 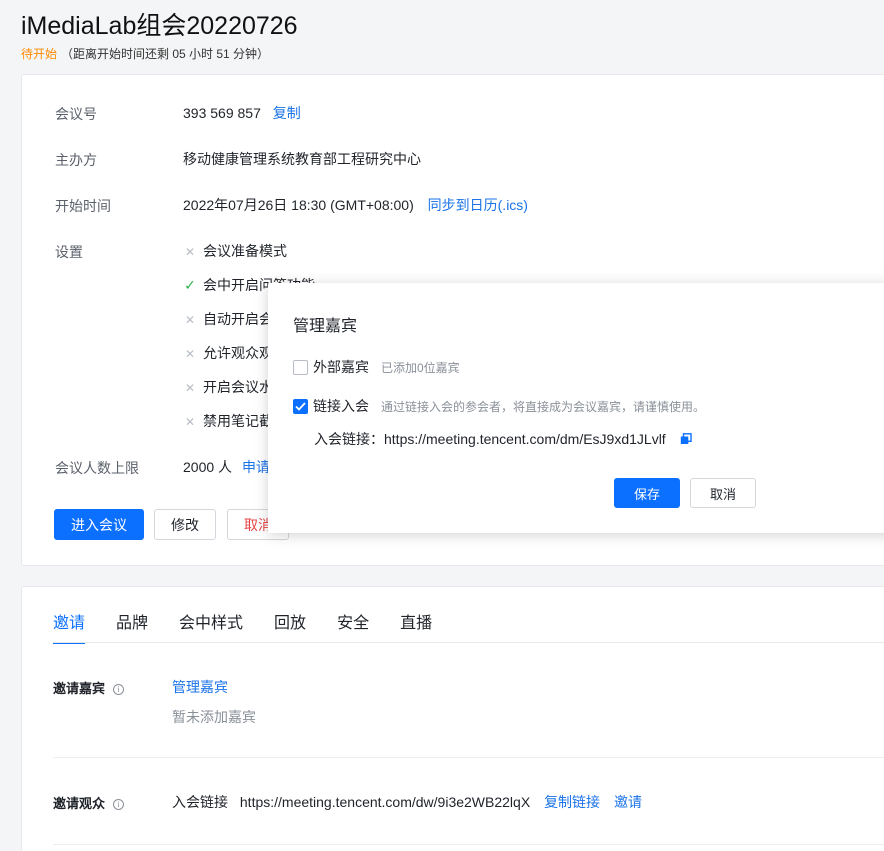 What do you see at coordinates (287, 113) in the screenshot?
I see `copy-meeting-id-link: 复制` at bounding box center [287, 113].